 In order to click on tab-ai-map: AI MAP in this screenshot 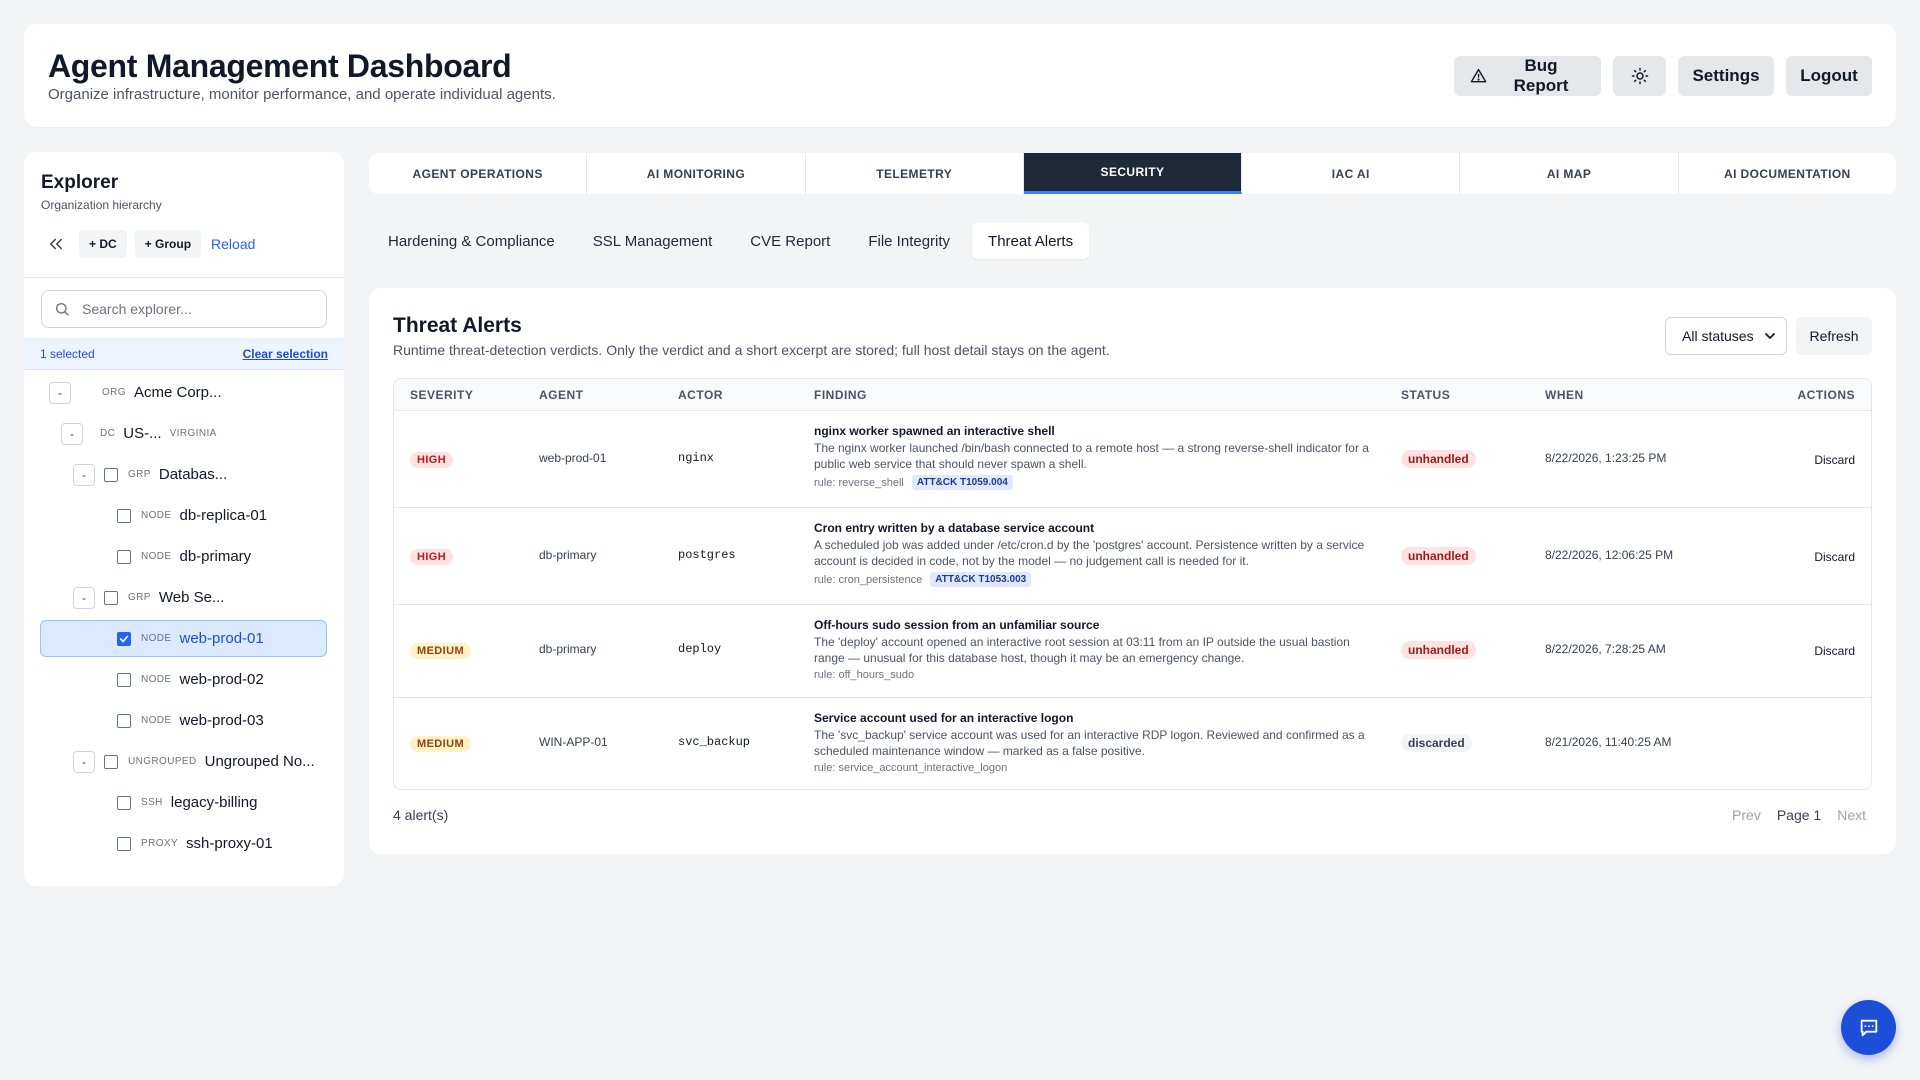, I will do `click(1569, 173)`.